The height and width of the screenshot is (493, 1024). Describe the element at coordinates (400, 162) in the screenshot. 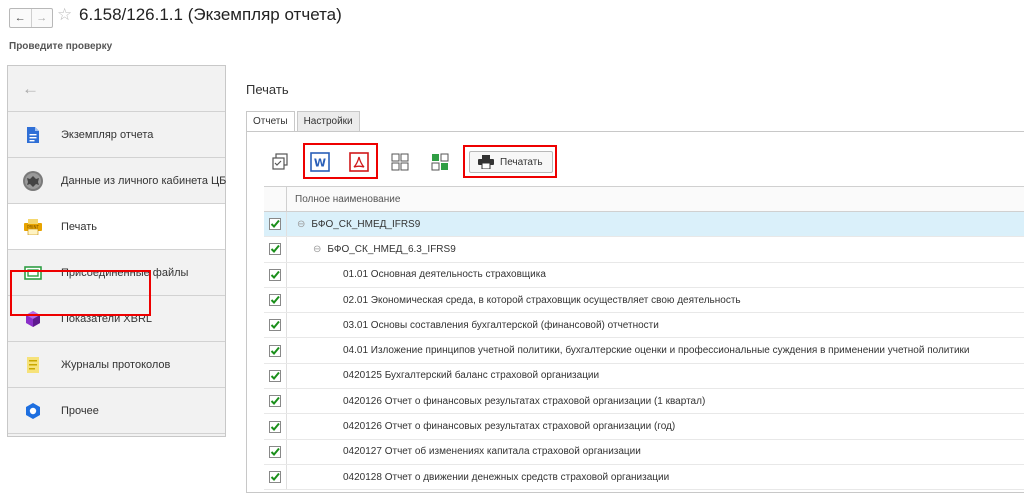

I see `grid-view-icon` at that location.